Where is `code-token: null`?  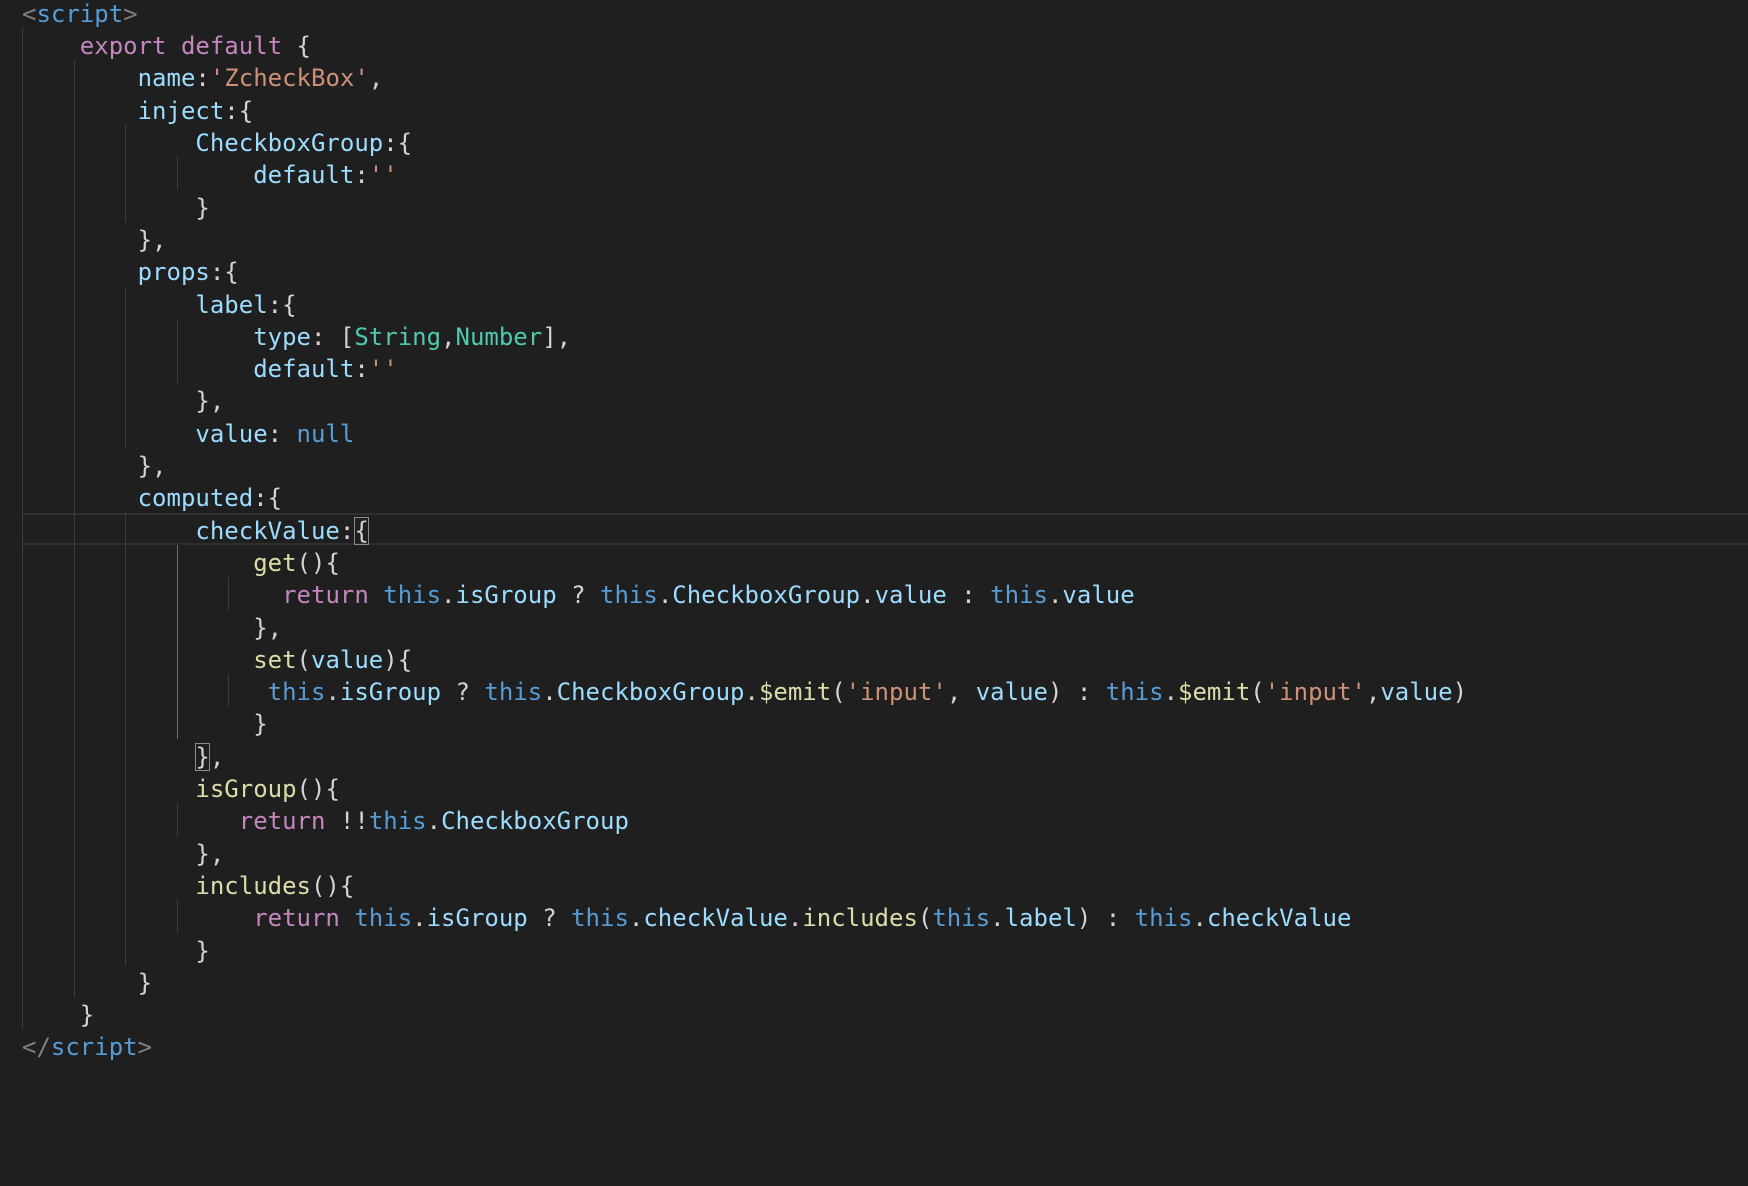
code-token: null is located at coordinates (325, 433).